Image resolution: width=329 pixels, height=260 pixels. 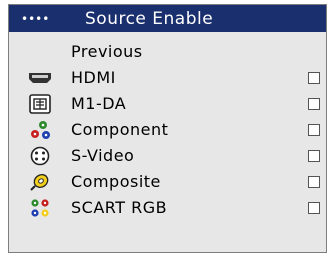 What do you see at coordinates (116, 181) in the screenshot?
I see `source-label-composite: Composite` at bounding box center [116, 181].